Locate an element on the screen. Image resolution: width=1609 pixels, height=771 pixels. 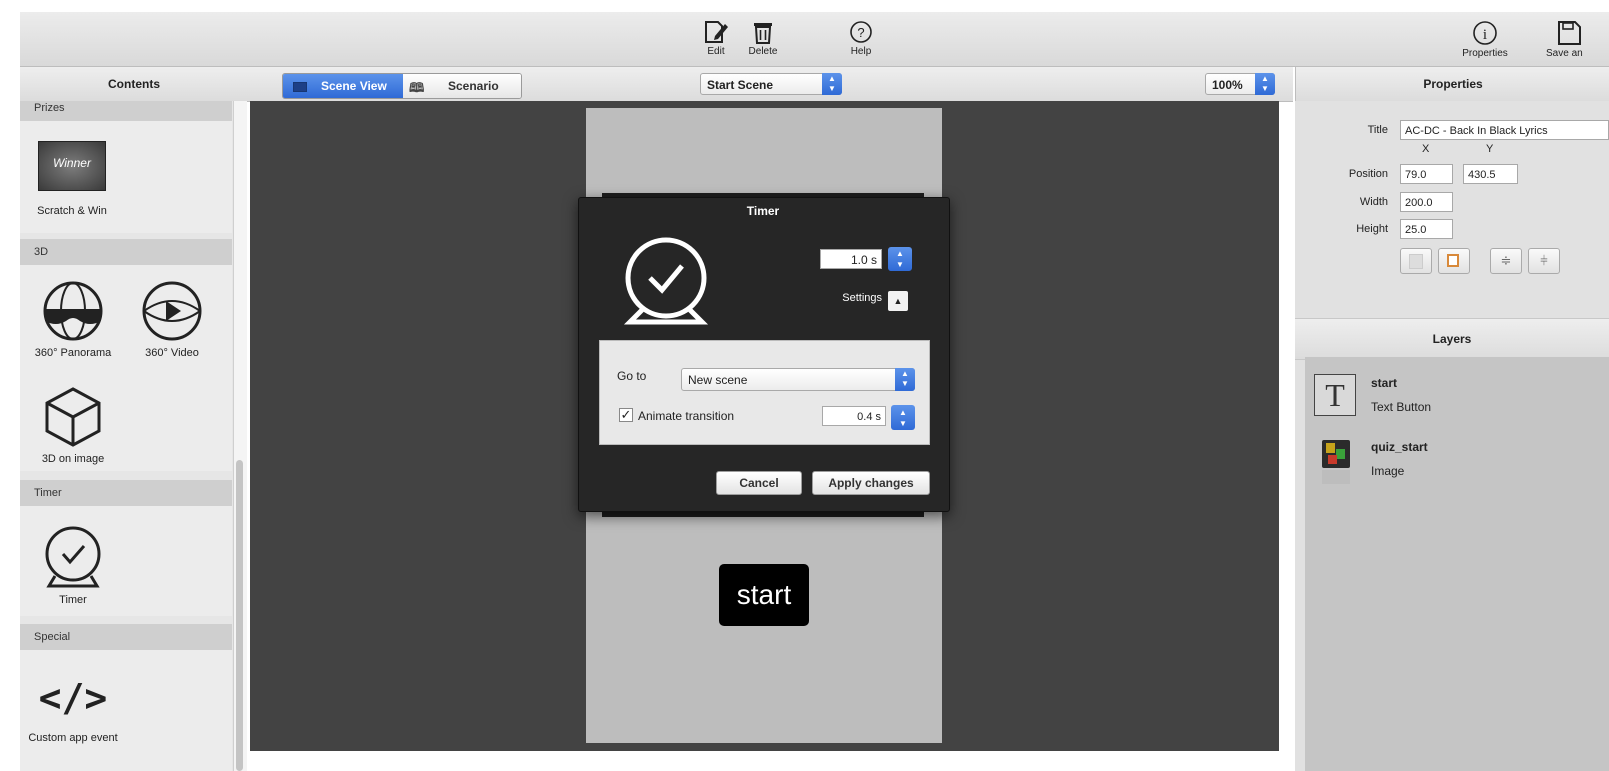
title-field: AC-DC - Back In Black Lyrics is located at coordinates (1504, 130).